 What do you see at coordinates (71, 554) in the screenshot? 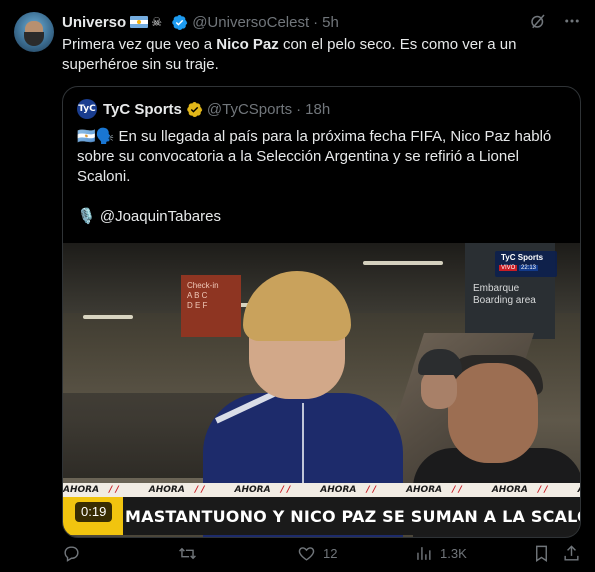
I see `reply-icon` at bounding box center [71, 554].